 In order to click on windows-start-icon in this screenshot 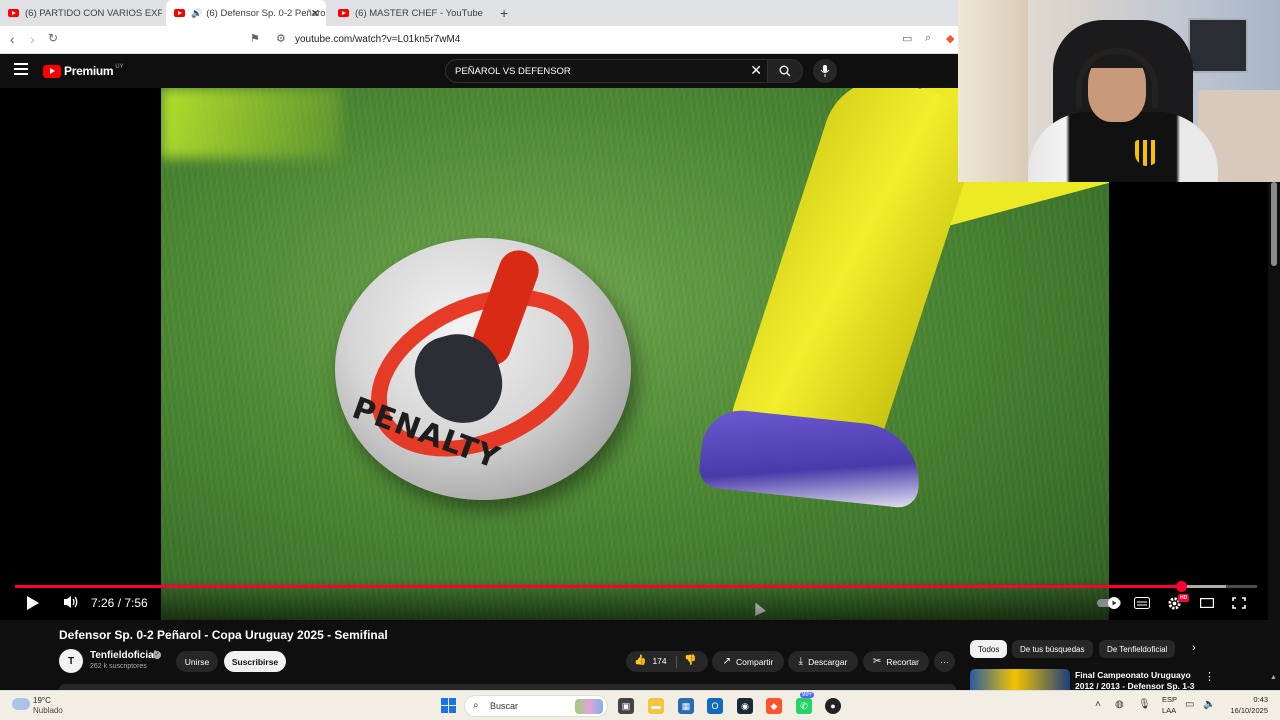, I will do `click(448, 705)`.